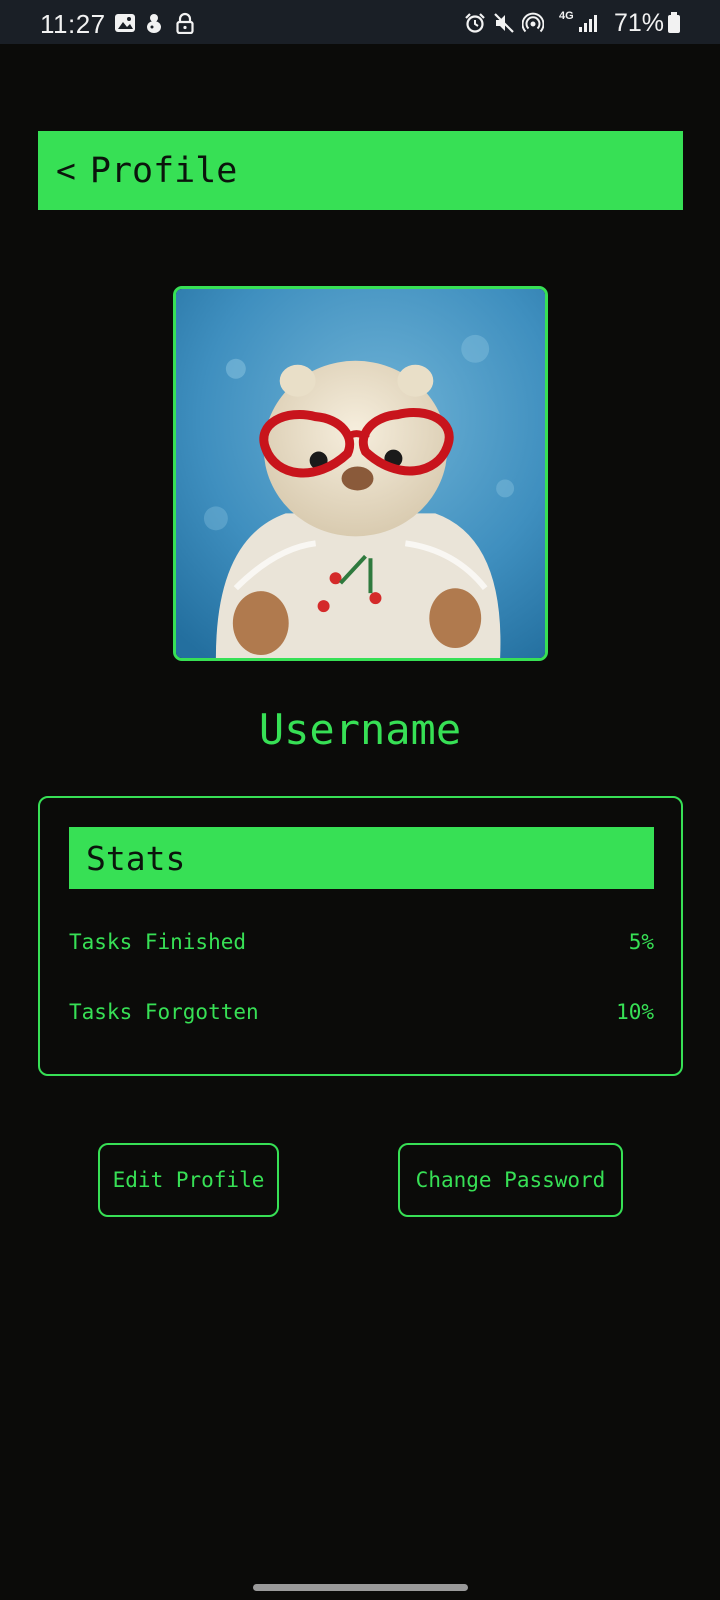 This screenshot has height=1600, width=720. What do you see at coordinates (504, 23) in the screenshot?
I see `mute-icon` at bounding box center [504, 23].